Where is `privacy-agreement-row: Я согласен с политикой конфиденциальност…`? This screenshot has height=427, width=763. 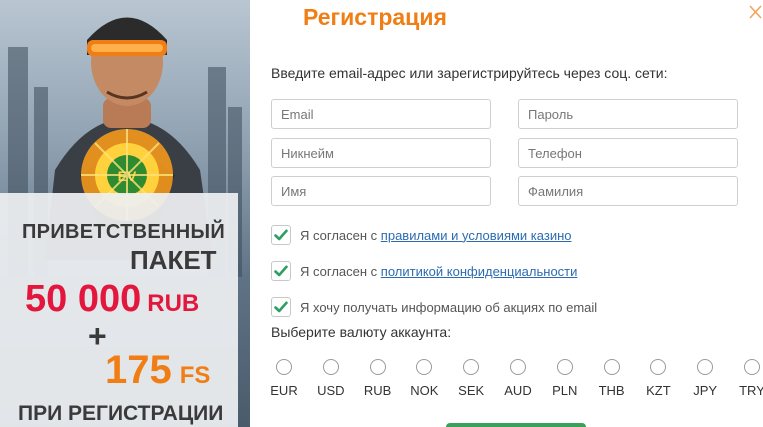
privacy-agreement-row: Я согласен с политикой конфиденциальност… is located at coordinates (424, 271).